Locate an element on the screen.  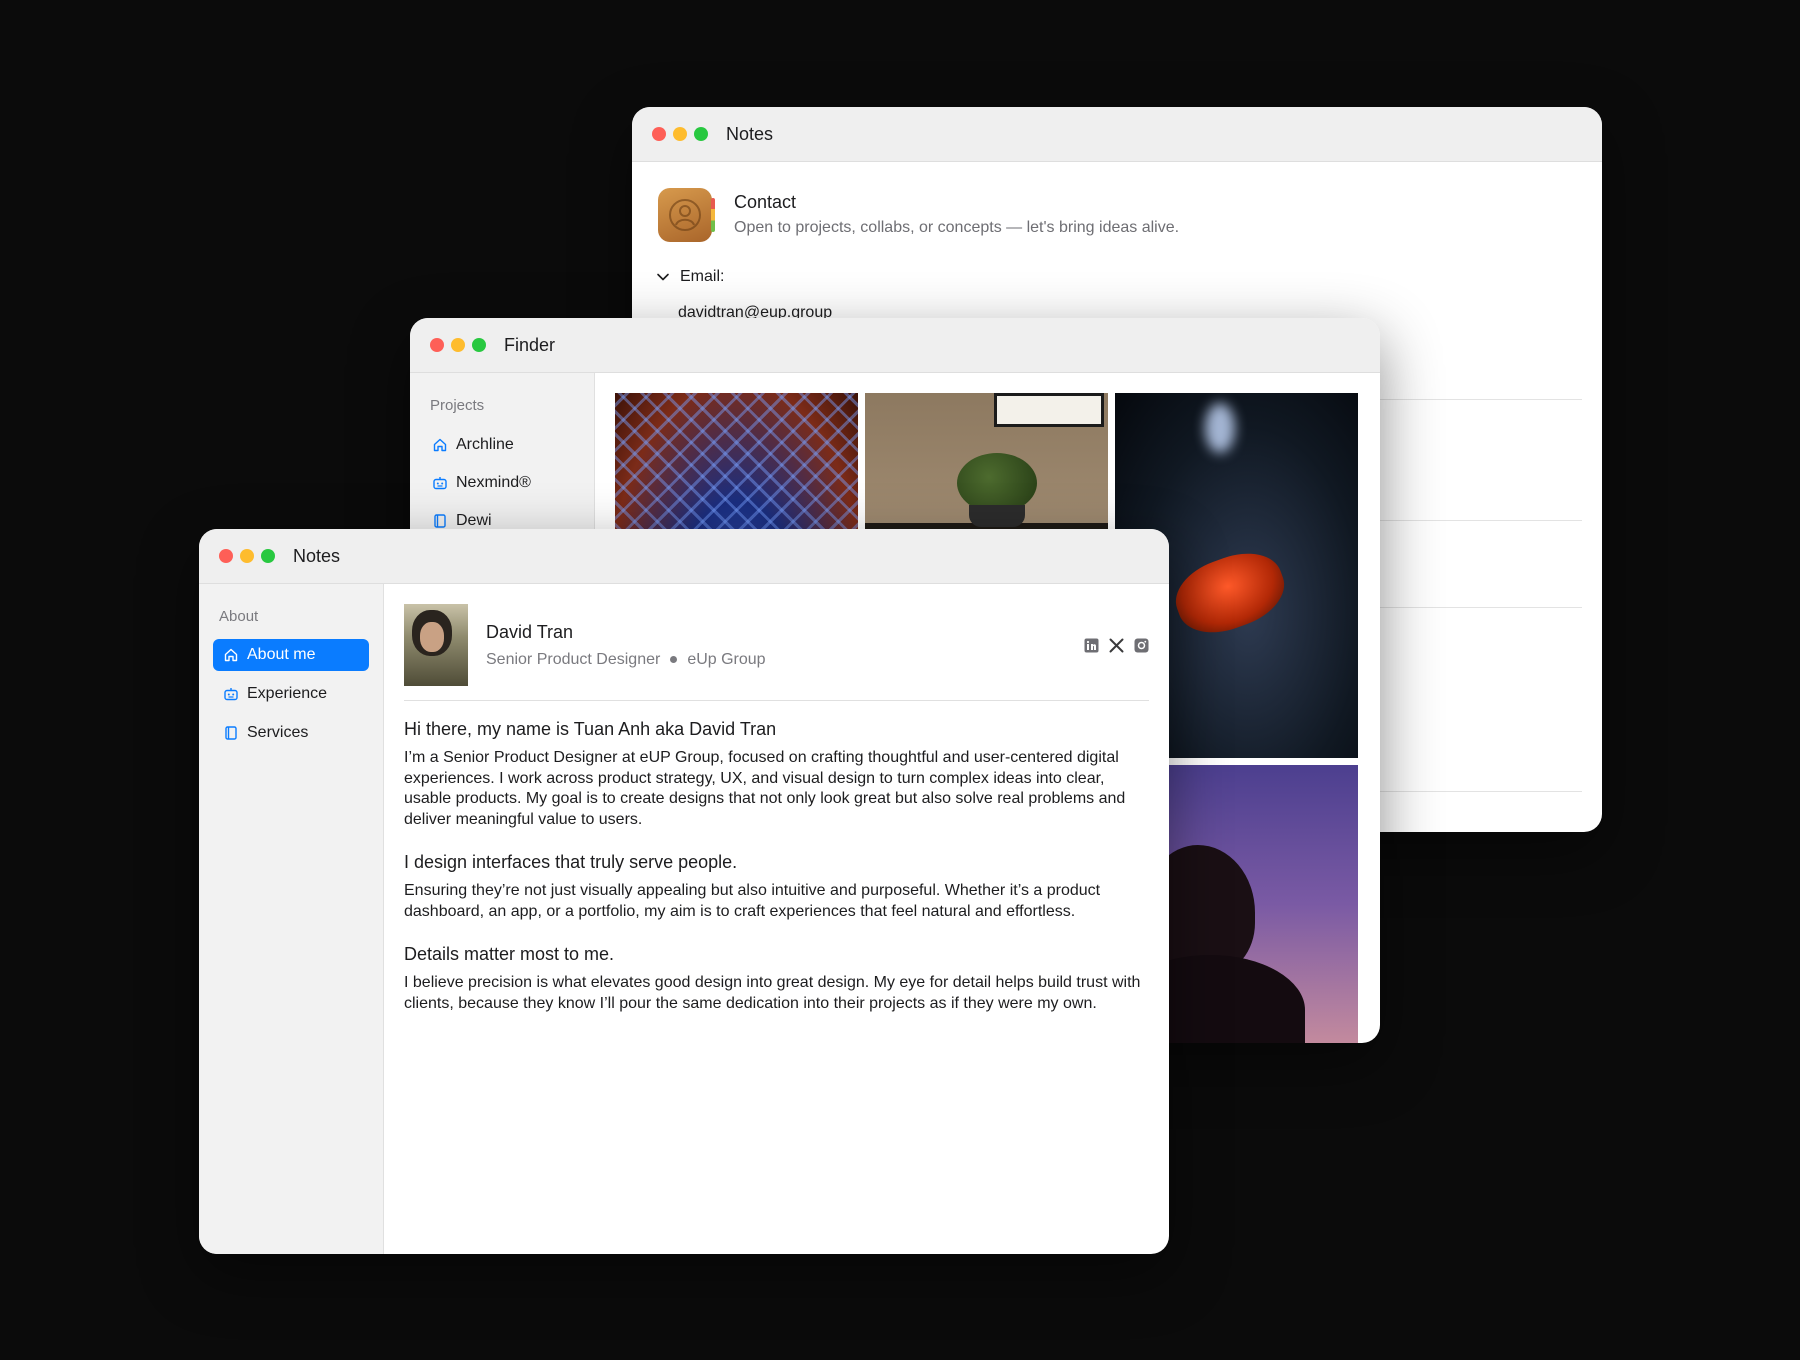
sidebar-item-label: Nexmind® is located at coordinates (493, 482).